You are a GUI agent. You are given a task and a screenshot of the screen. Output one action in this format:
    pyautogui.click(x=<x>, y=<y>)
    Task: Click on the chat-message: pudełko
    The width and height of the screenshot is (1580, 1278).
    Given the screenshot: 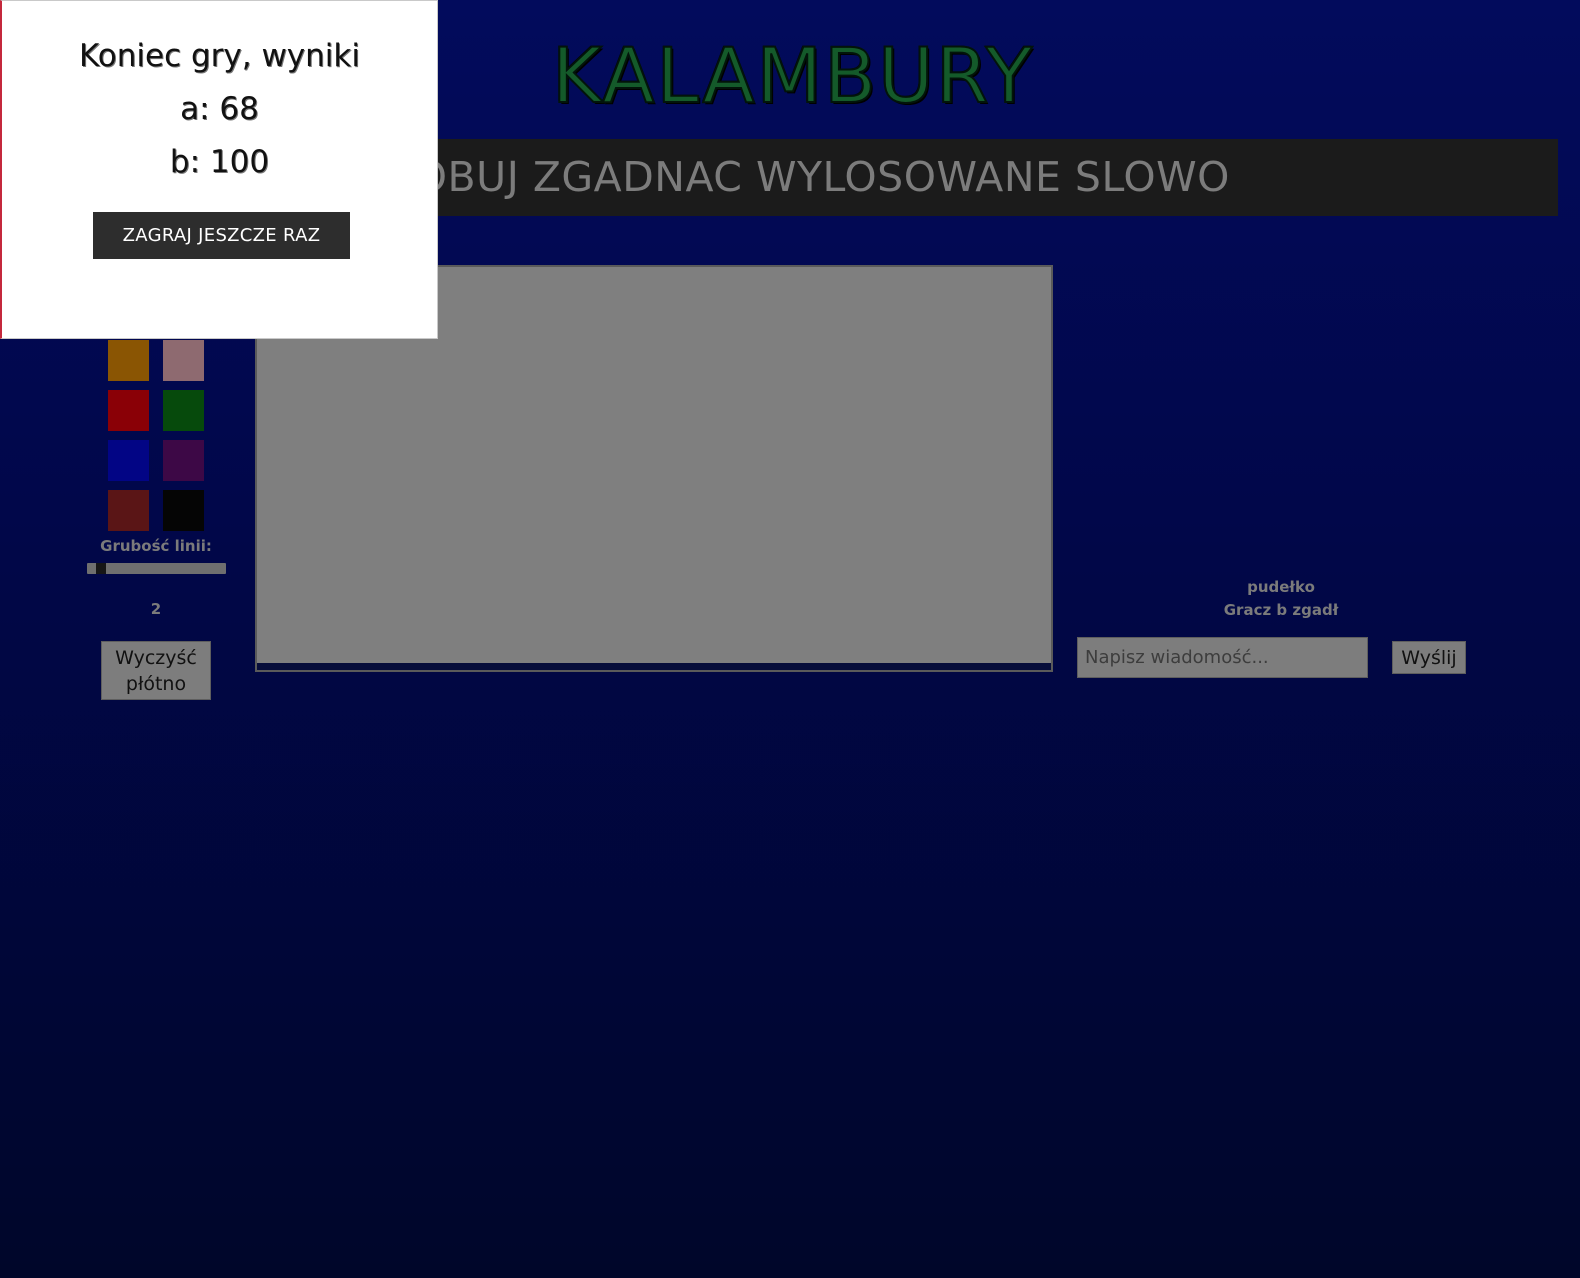 What is the action you would take?
    pyautogui.click(x=1281, y=587)
    